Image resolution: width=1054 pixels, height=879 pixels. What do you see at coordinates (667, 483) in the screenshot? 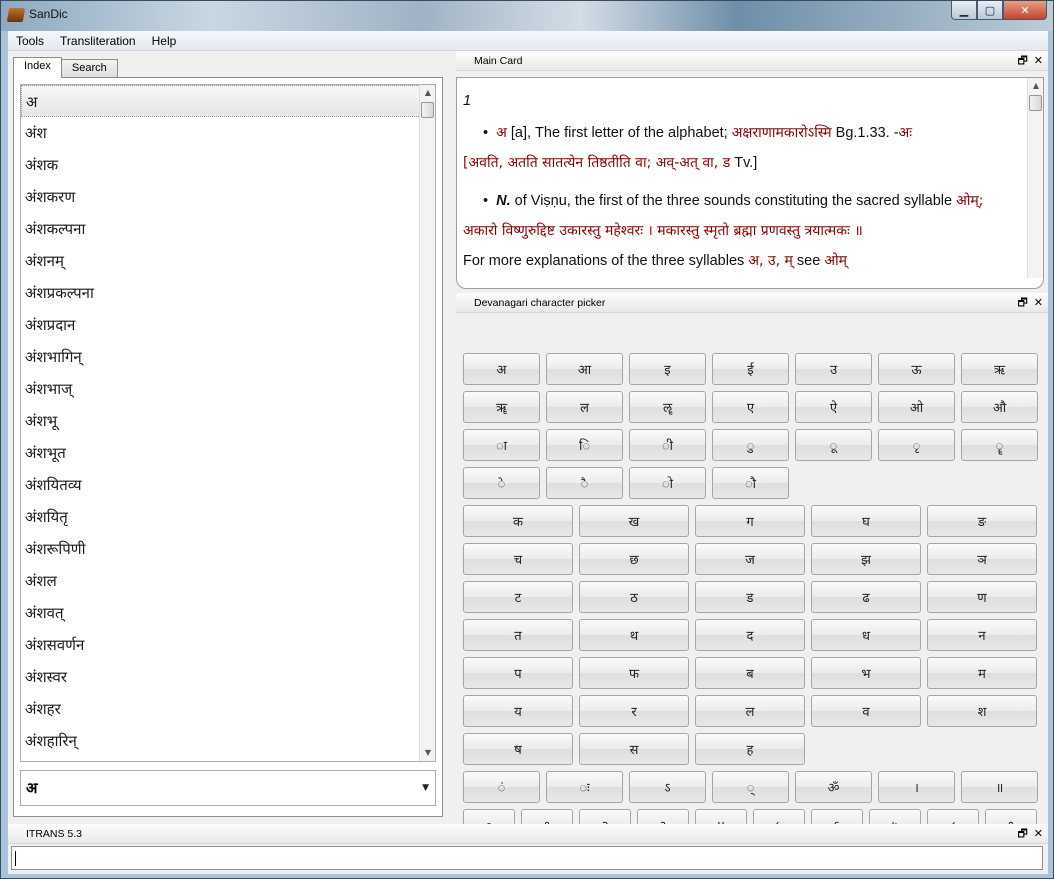
I see `picker-key: ो` at bounding box center [667, 483].